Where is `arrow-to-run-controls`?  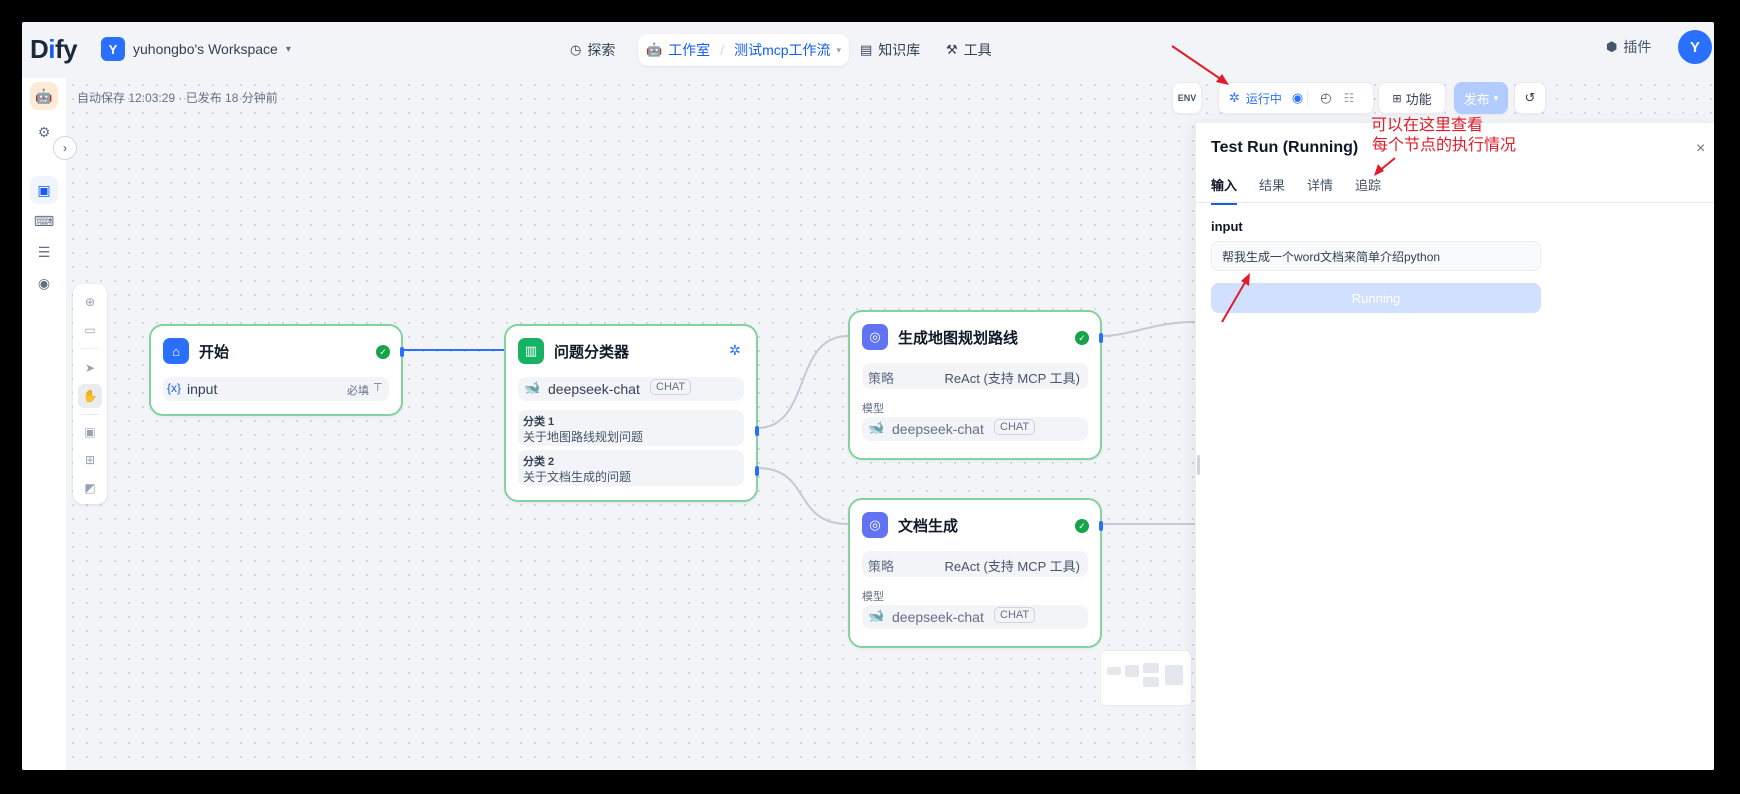 arrow-to-run-controls is located at coordinates (1198, 64).